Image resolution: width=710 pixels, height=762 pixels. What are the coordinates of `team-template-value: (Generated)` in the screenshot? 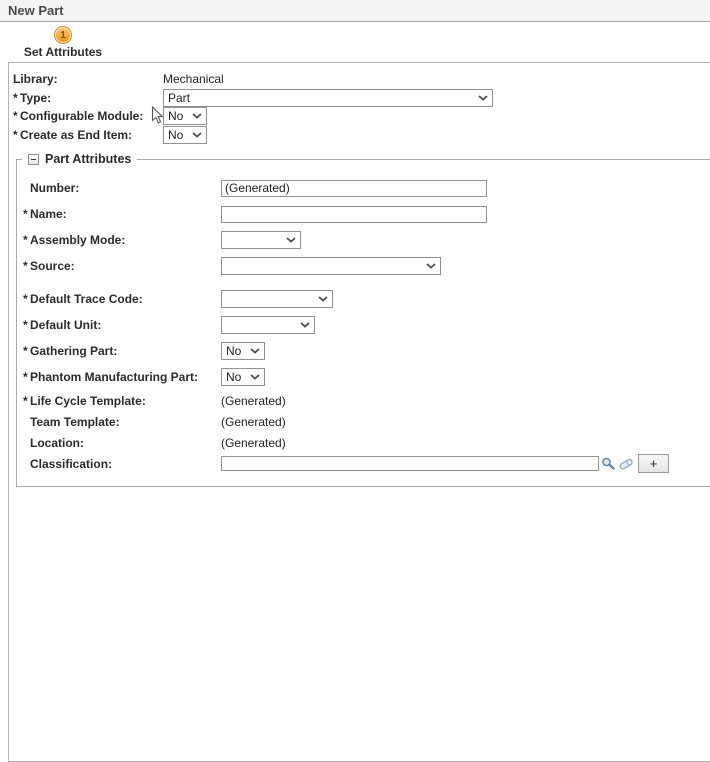 It's located at (253, 421).